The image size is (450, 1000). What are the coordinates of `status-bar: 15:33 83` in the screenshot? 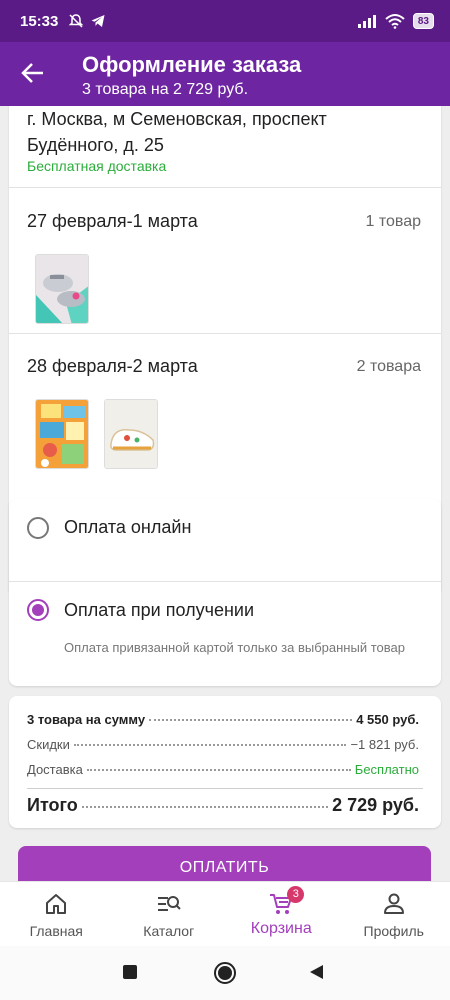 It's located at (225, 21).